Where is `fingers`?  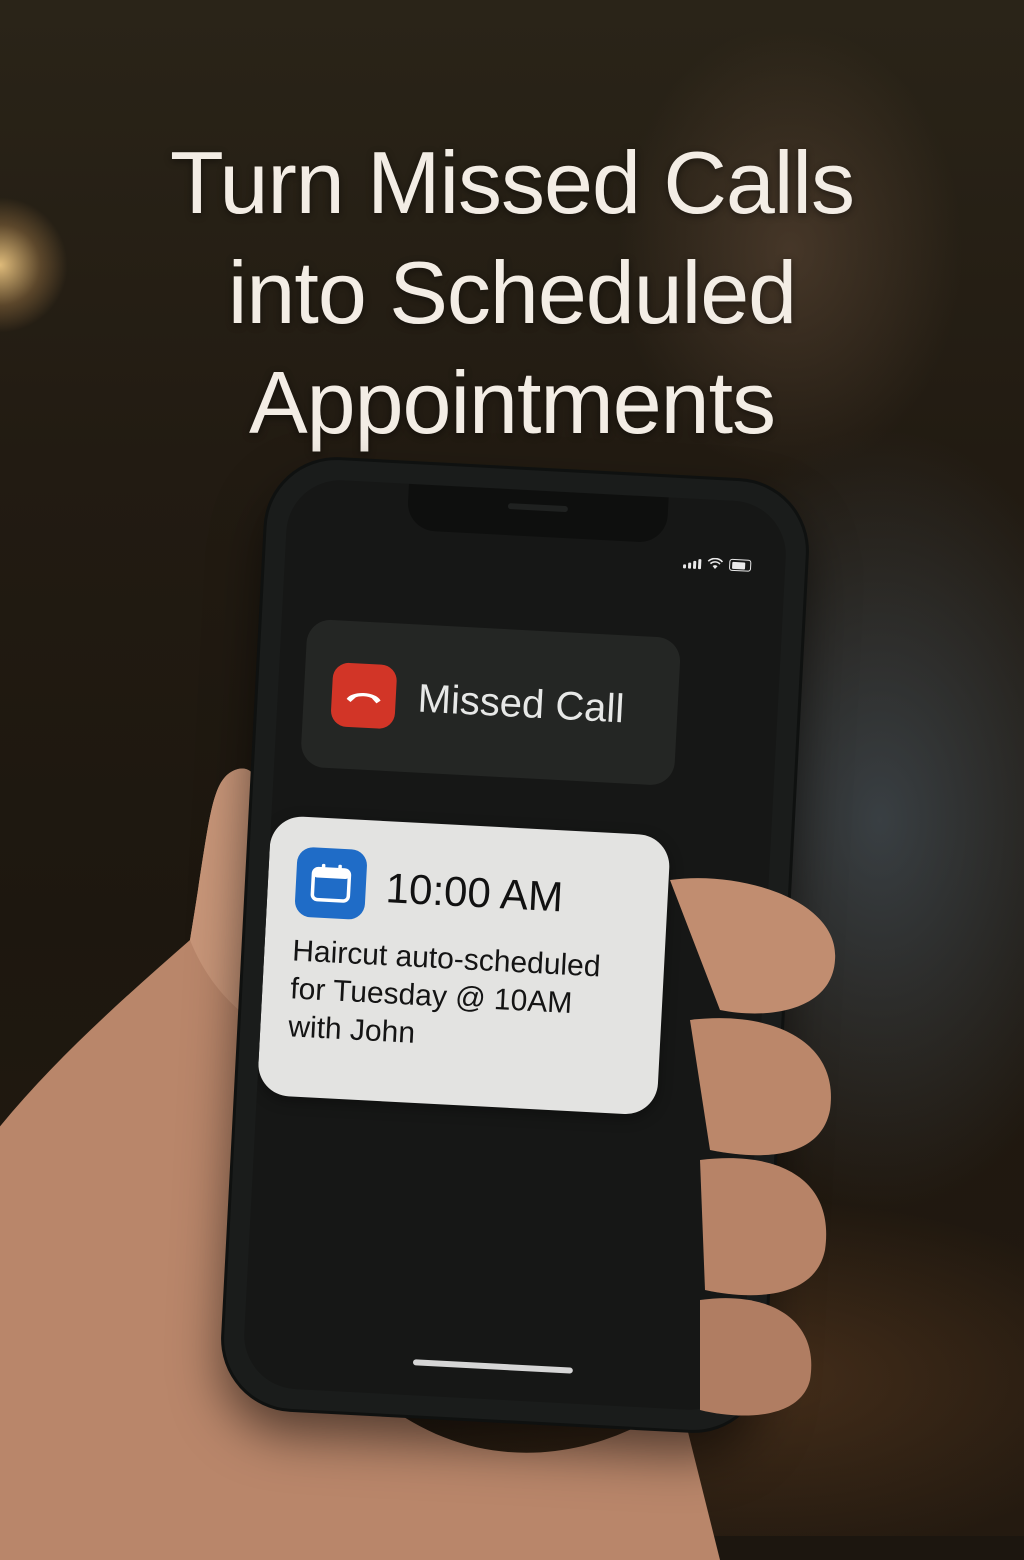 fingers is located at coordinates (753, 1147).